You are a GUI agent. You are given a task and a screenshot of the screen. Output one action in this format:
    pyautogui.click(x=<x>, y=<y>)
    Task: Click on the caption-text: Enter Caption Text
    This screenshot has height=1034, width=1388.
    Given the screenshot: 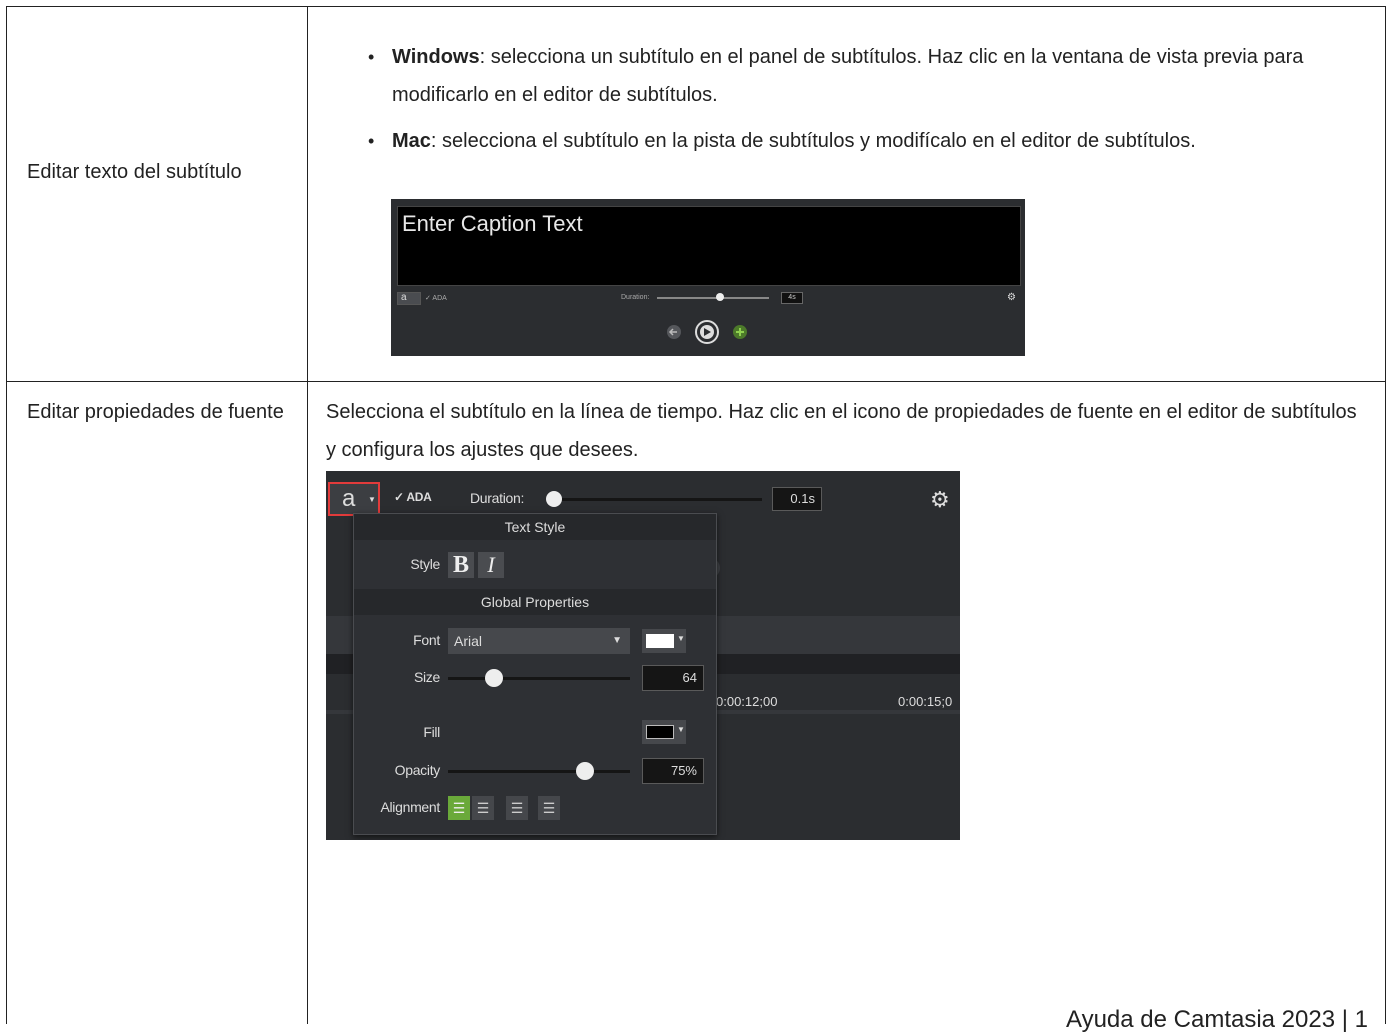 What is the action you would take?
    pyautogui.click(x=492, y=223)
    